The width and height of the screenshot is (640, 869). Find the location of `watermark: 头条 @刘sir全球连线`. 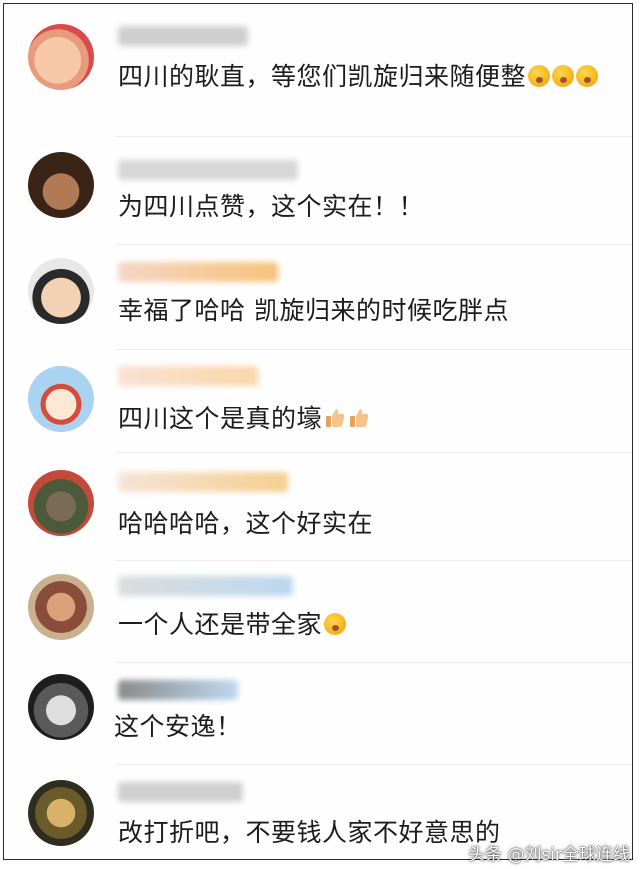

watermark: 头条 @刘sir全球连线 is located at coordinates (549, 855).